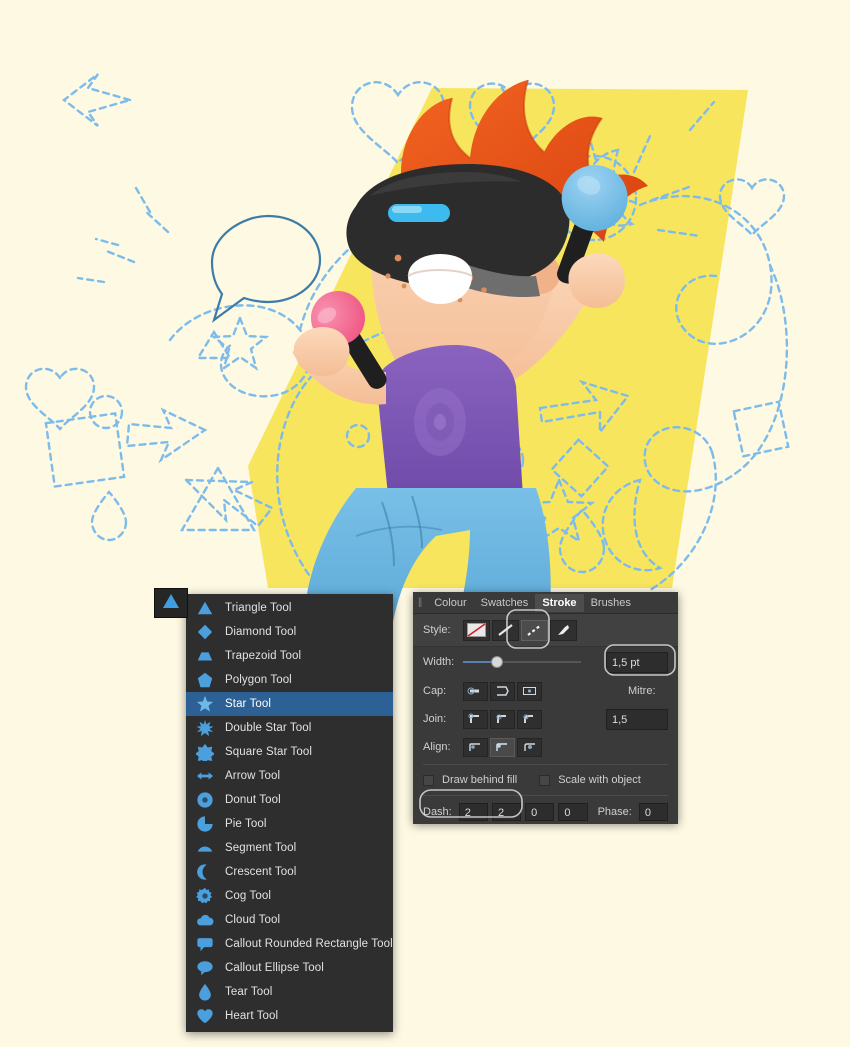  I want to click on tool-menu-item-diamond-tool: Diamond Tool, so click(289, 632).